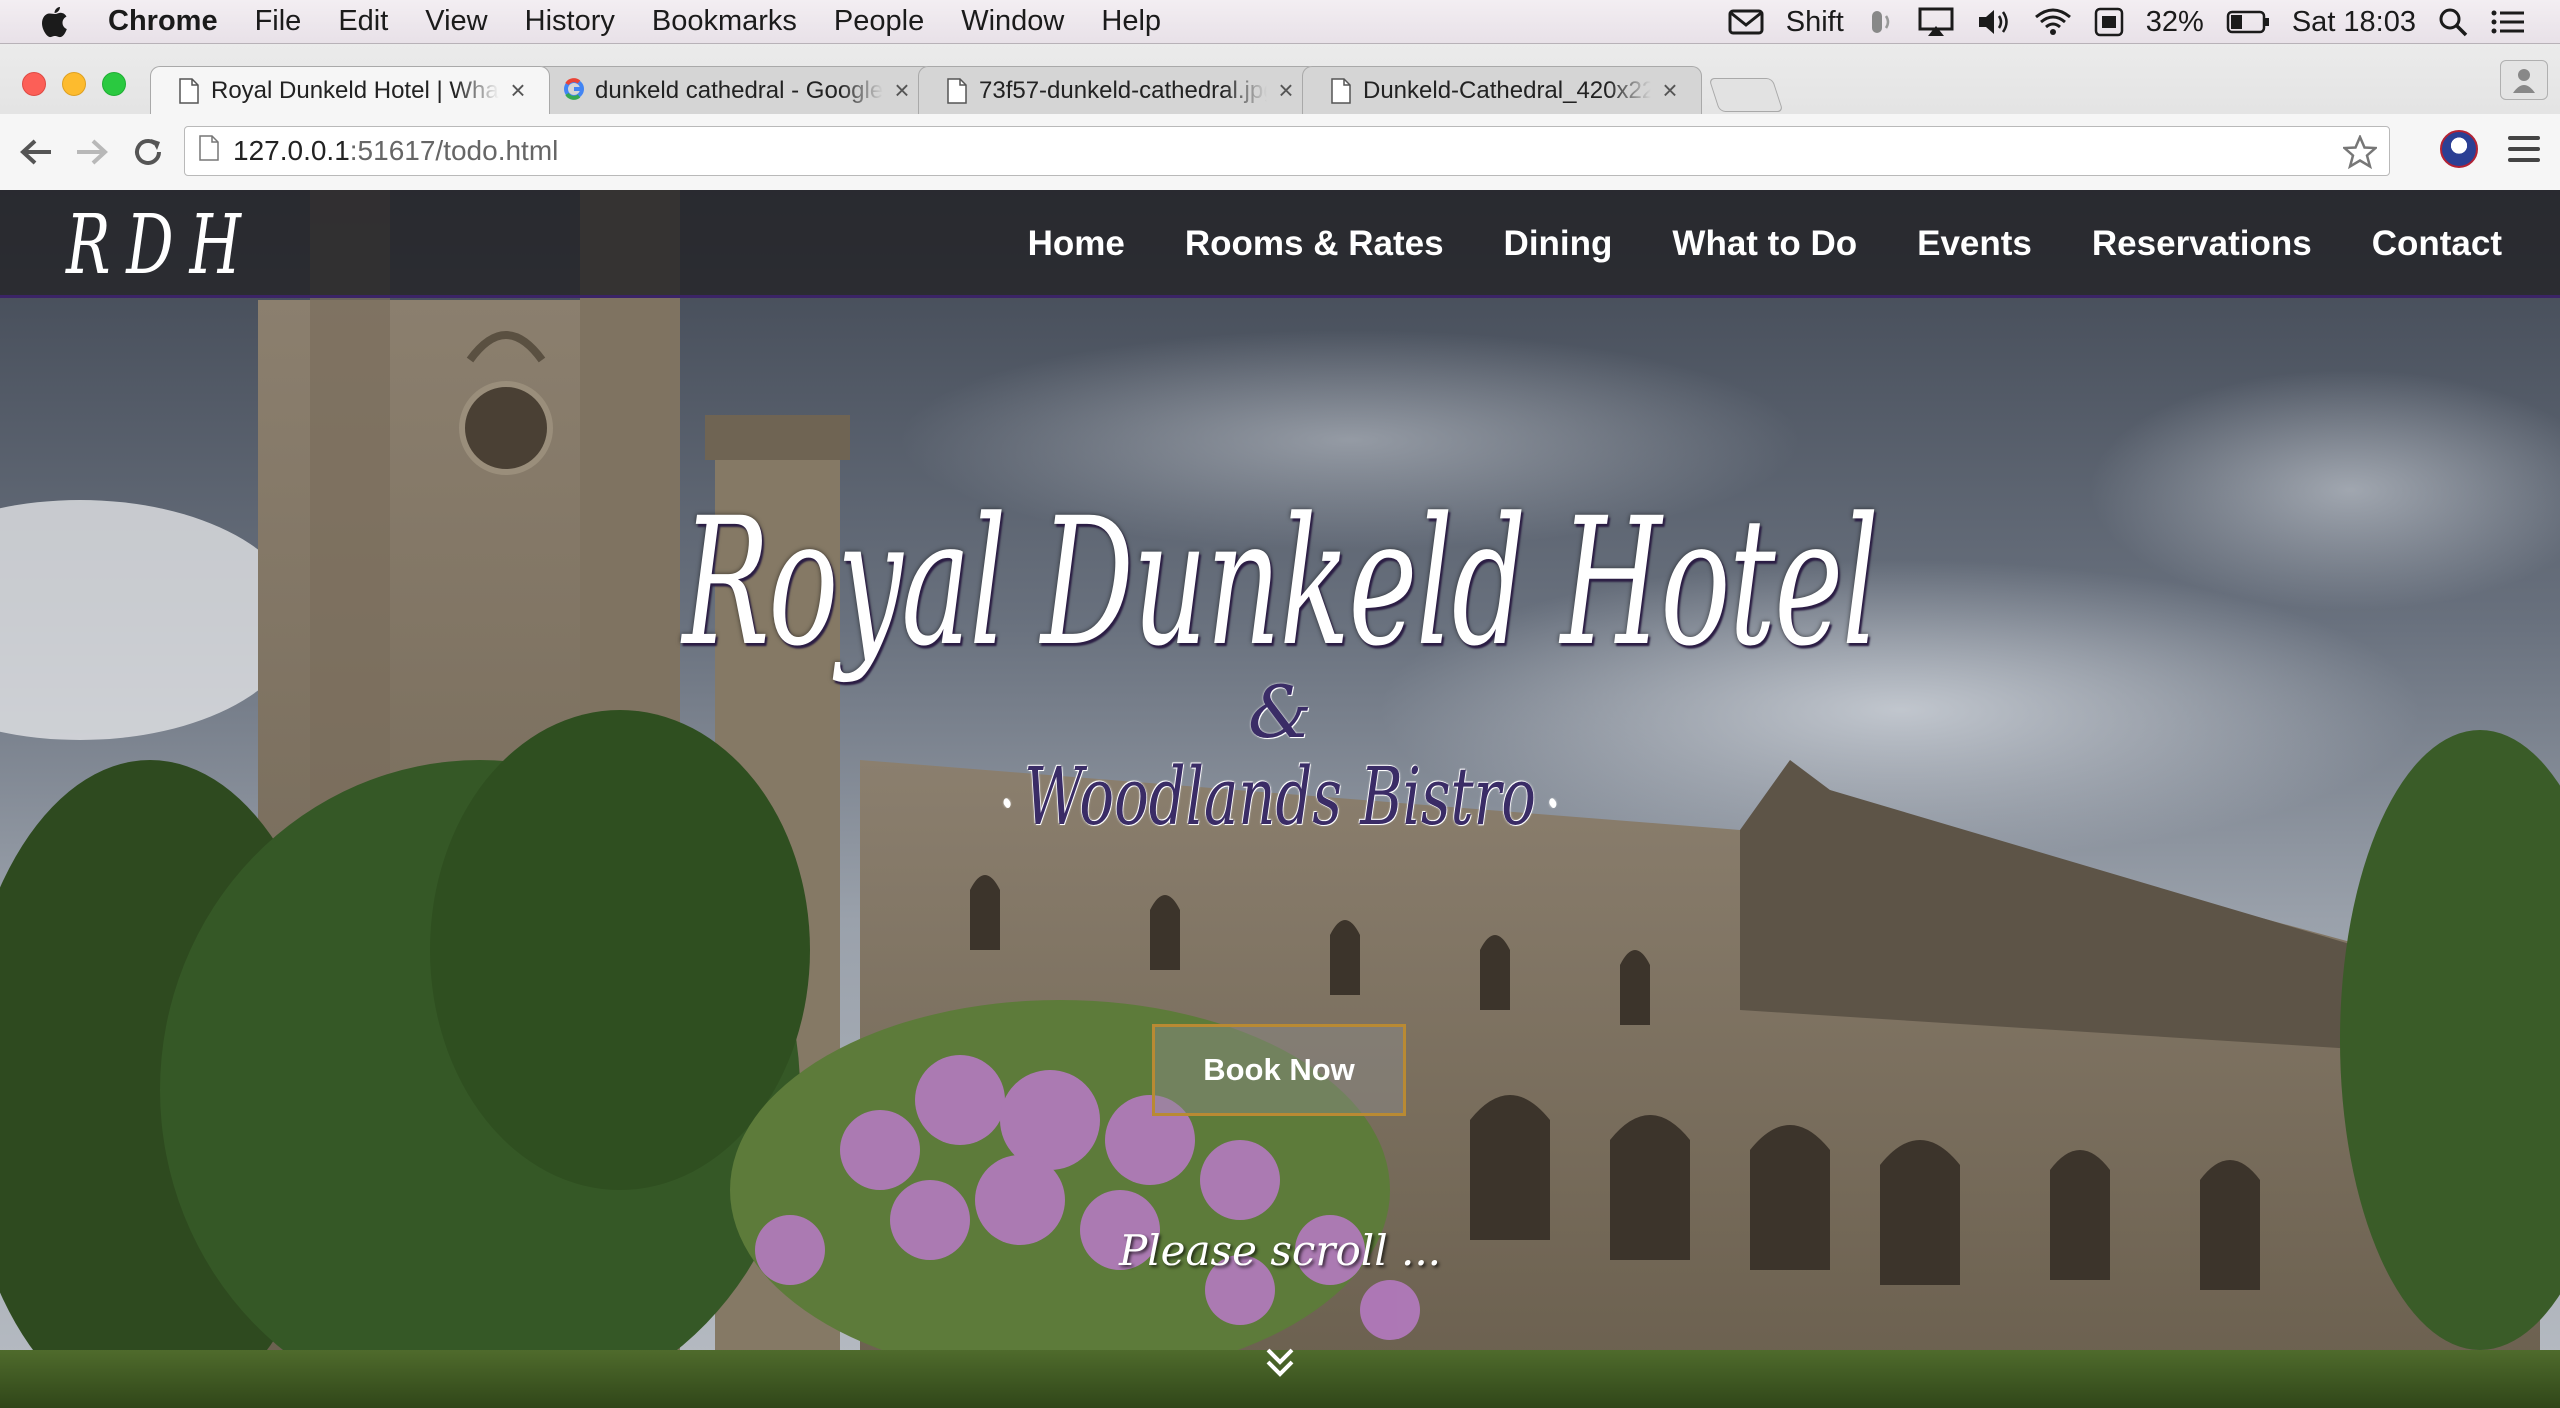 The width and height of the screenshot is (2560, 1408). What do you see at coordinates (92, 152) in the screenshot?
I see `forward-arrow-icon` at bounding box center [92, 152].